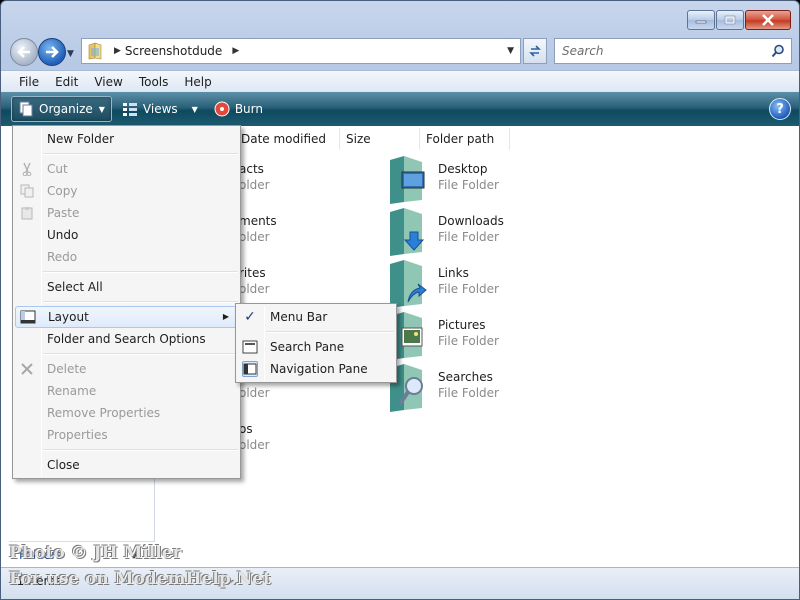  What do you see at coordinates (197, 82) in the screenshot?
I see `menu-help: Help` at bounding box center [197, 82].